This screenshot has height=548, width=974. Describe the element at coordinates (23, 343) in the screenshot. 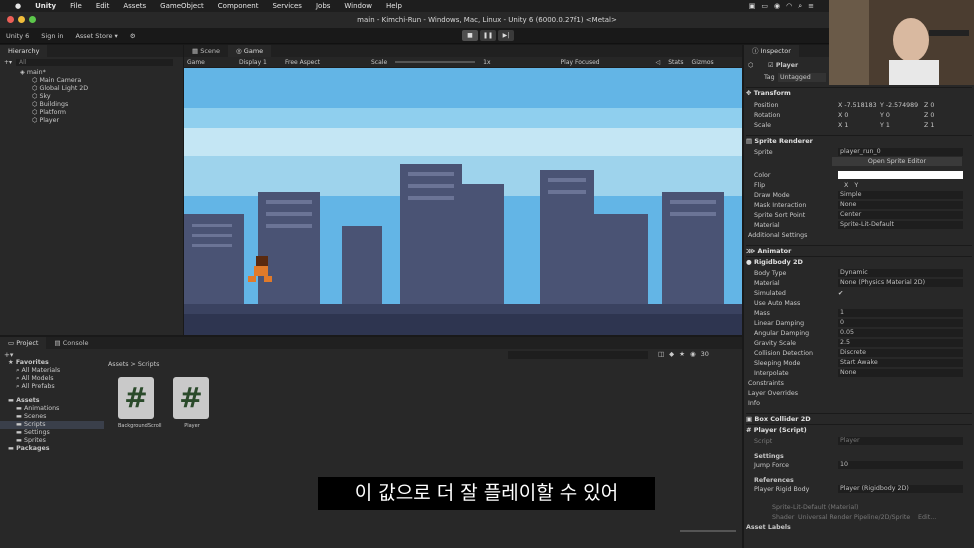

I see `tab-project: ▭ Project` at that location.